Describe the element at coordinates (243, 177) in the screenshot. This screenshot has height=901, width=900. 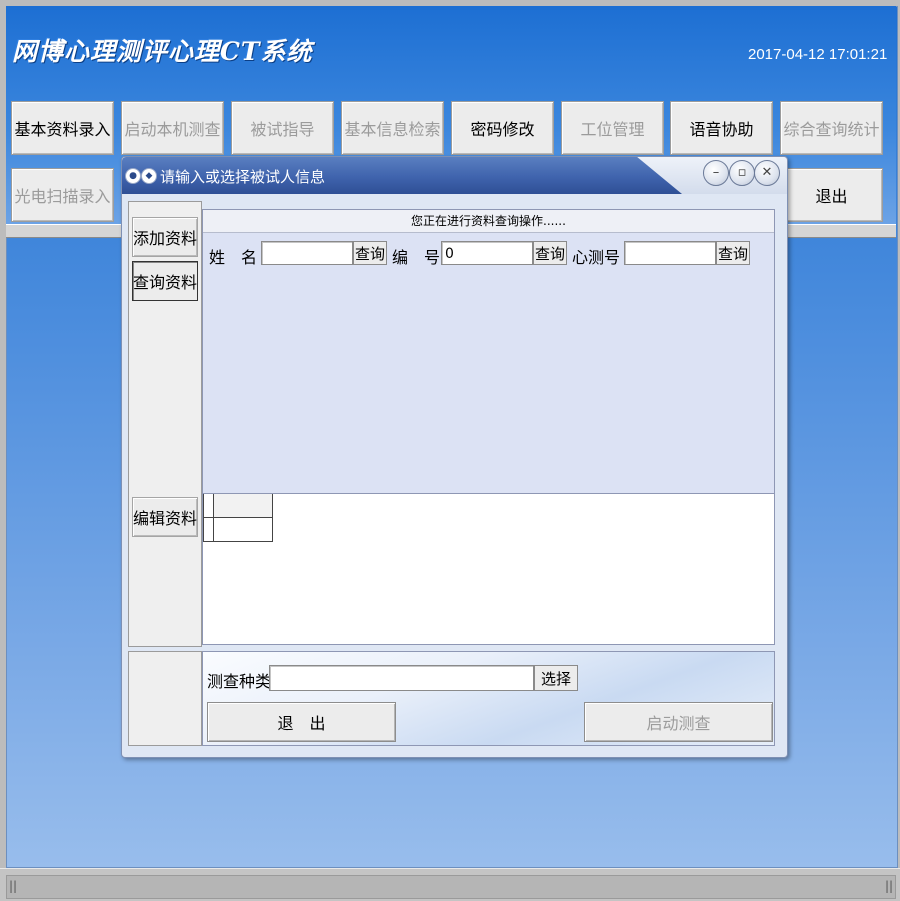
I see `dialog-title: 请输入或选择被试人信息` at that location.